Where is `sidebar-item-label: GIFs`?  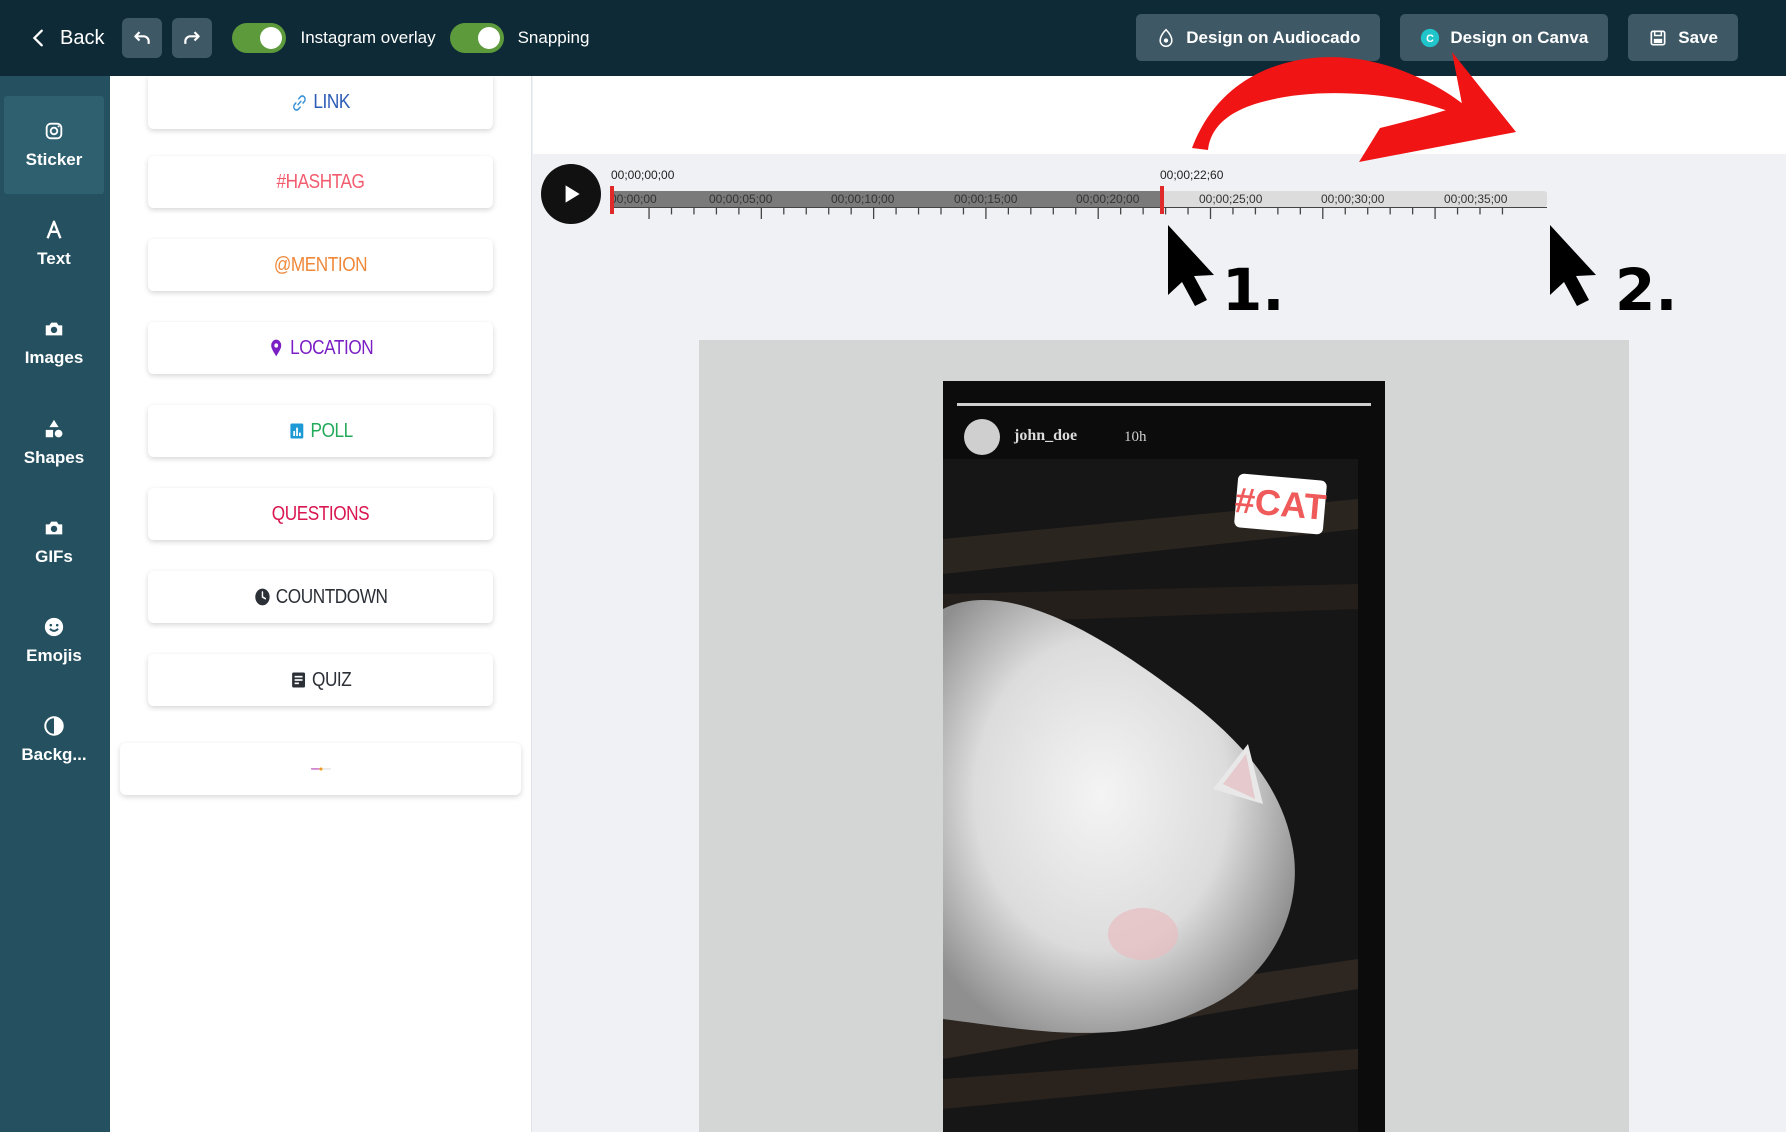
sidebar-item-label: GIFs is located at coordinates (54, 556).